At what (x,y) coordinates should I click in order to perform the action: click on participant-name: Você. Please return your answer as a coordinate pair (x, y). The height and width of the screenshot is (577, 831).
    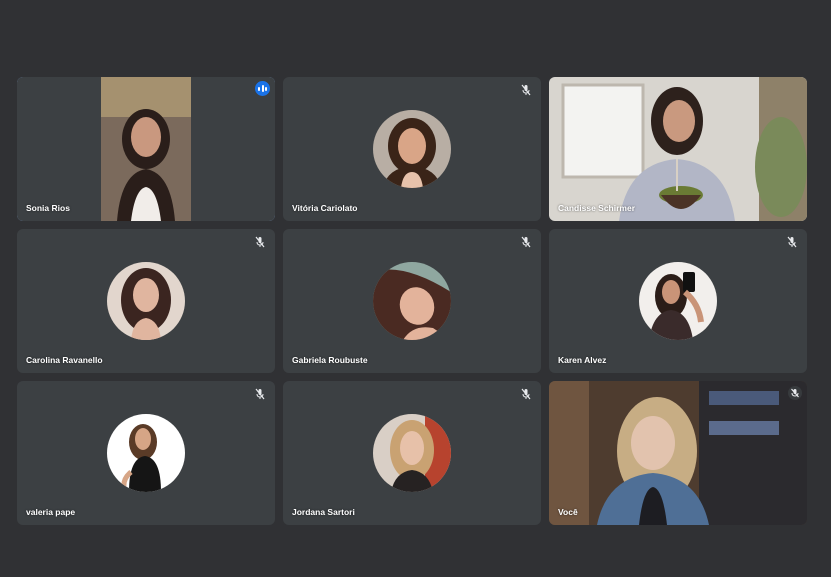
    Looking at the image, I should click on (568, 512).